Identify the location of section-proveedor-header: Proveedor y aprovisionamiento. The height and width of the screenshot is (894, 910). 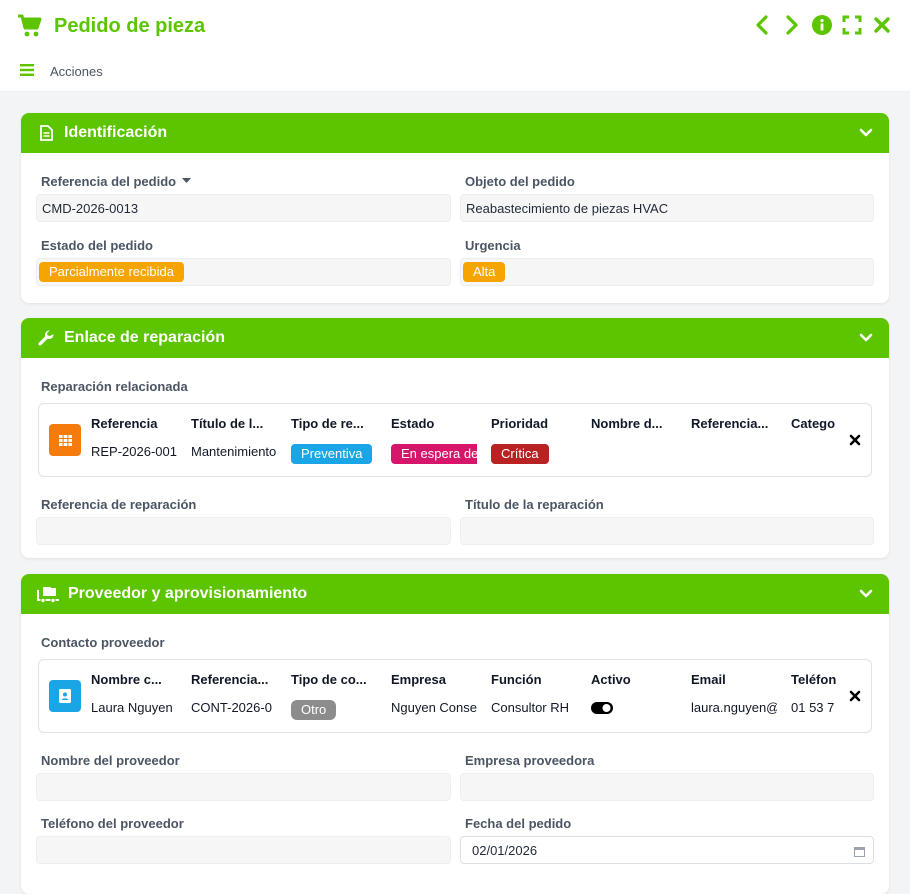
(455, 594).